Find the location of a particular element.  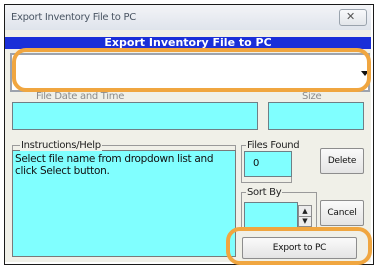

instructions-label-text: Instructions/Help is located at coordinates (61, 145).